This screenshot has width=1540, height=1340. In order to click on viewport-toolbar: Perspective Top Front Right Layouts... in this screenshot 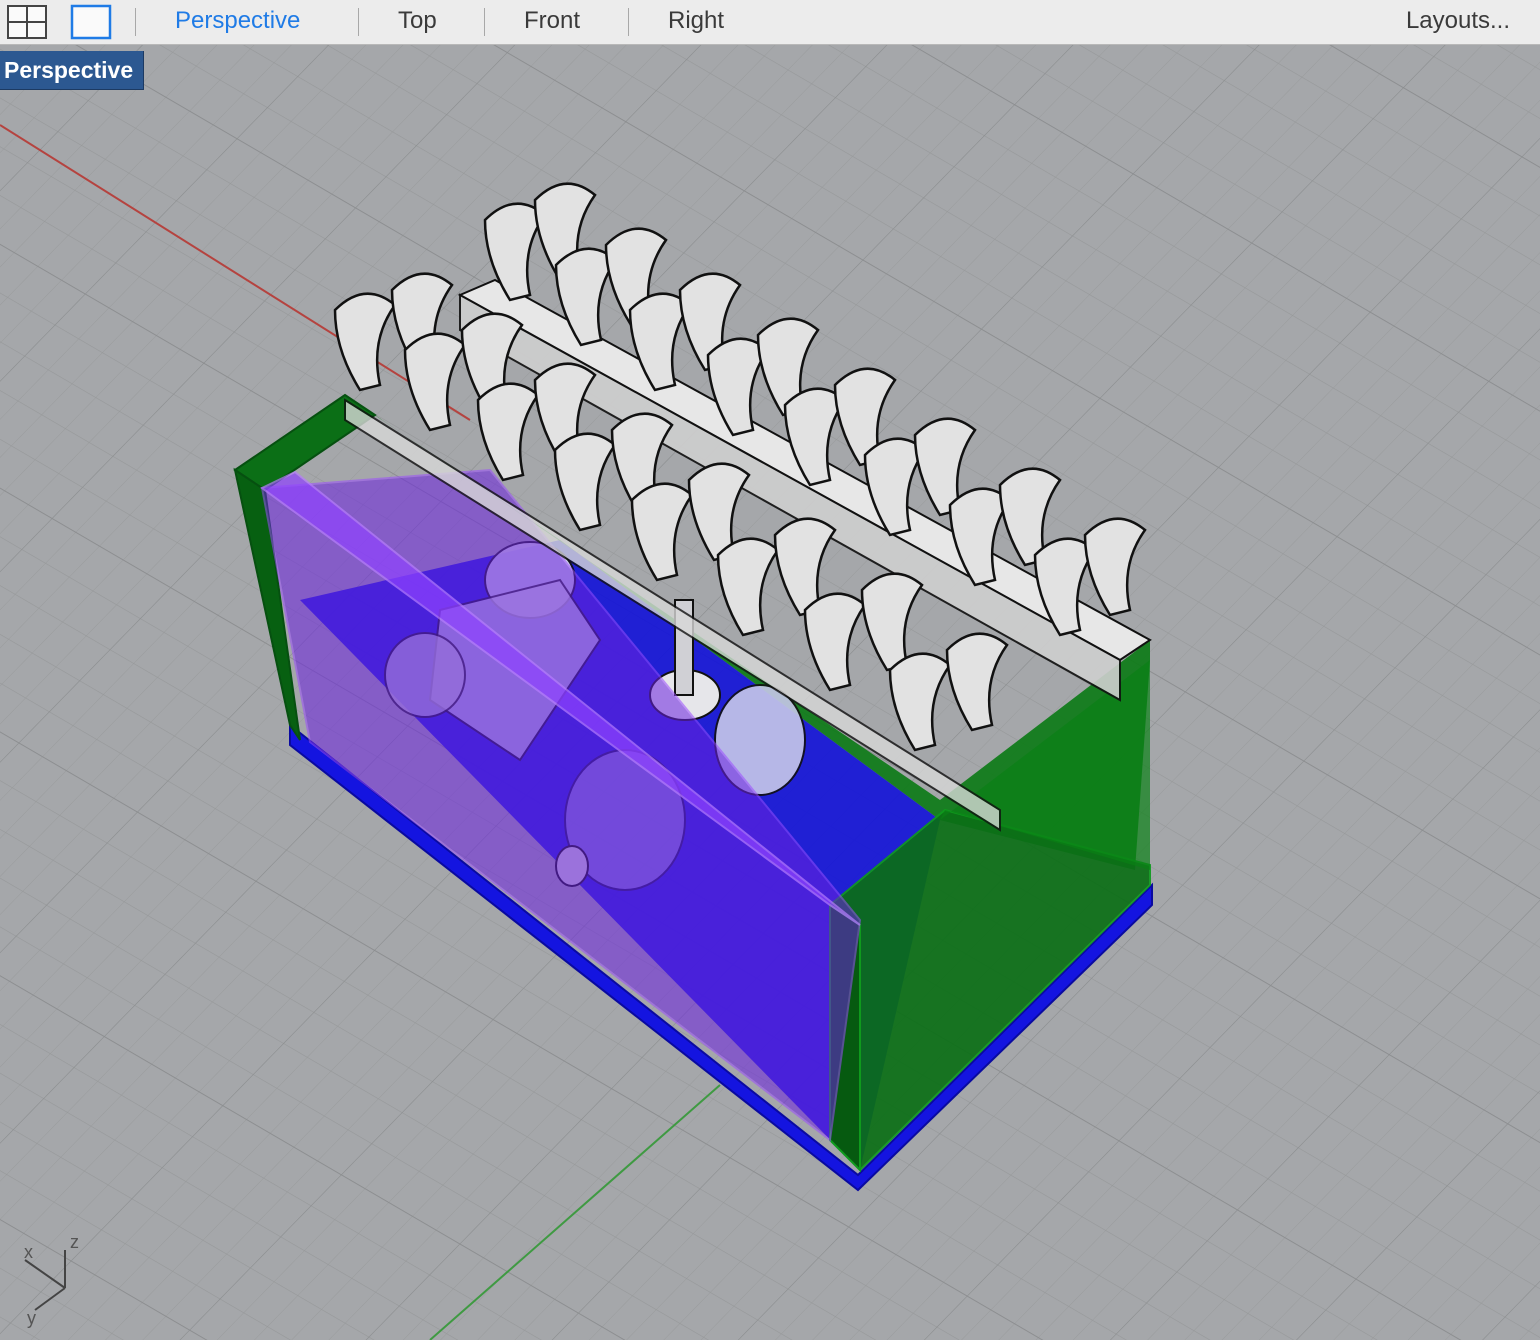, I will do `click(770, 22)`.